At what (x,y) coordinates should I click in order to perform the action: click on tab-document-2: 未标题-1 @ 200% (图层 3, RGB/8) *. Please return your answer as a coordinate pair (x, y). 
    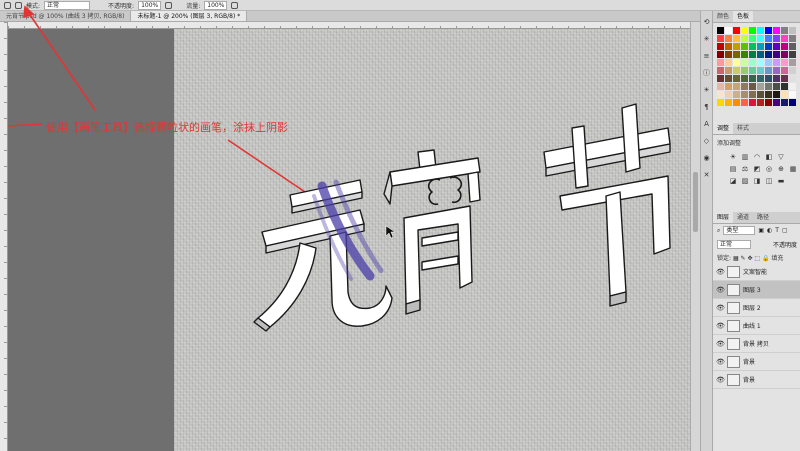
    Looking at the image, I should click on (189, 16).